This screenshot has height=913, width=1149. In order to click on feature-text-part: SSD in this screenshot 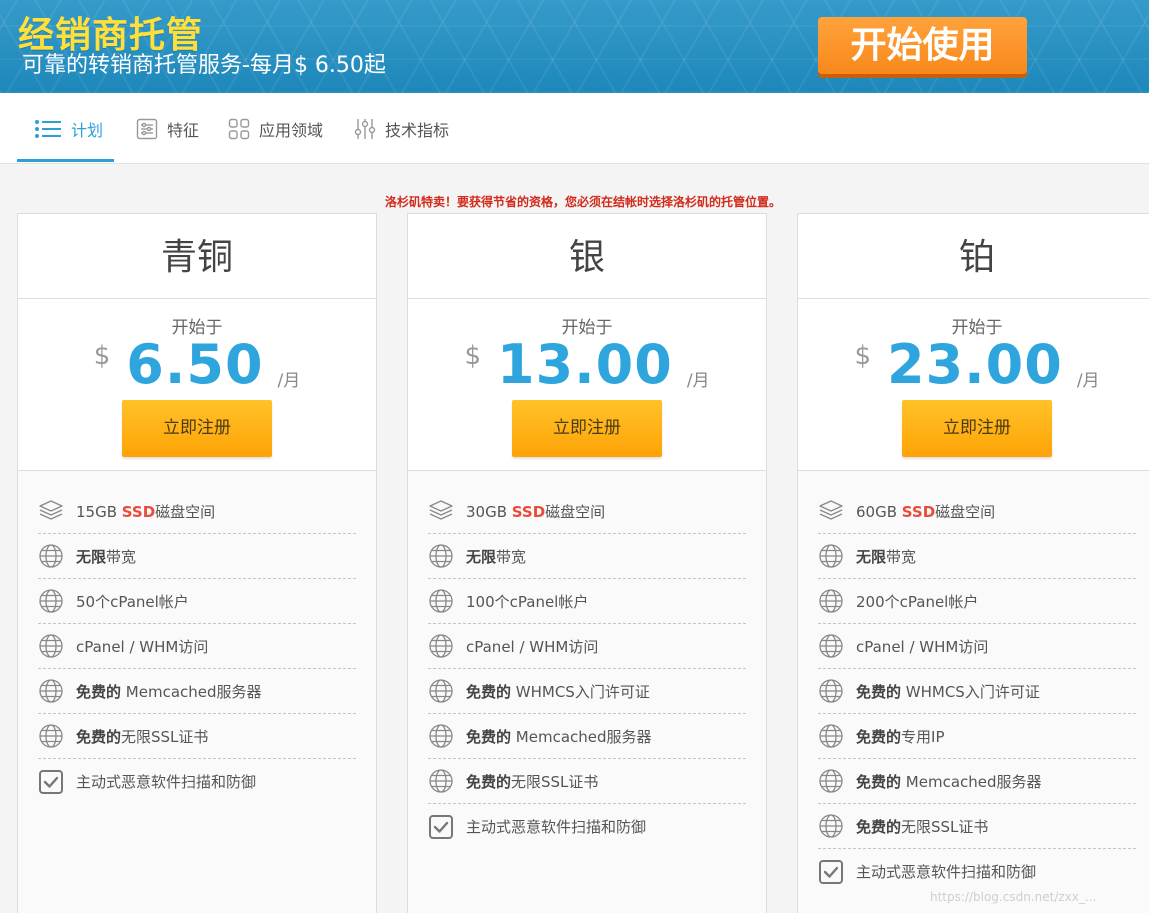, I will do `click(138, 511)`.